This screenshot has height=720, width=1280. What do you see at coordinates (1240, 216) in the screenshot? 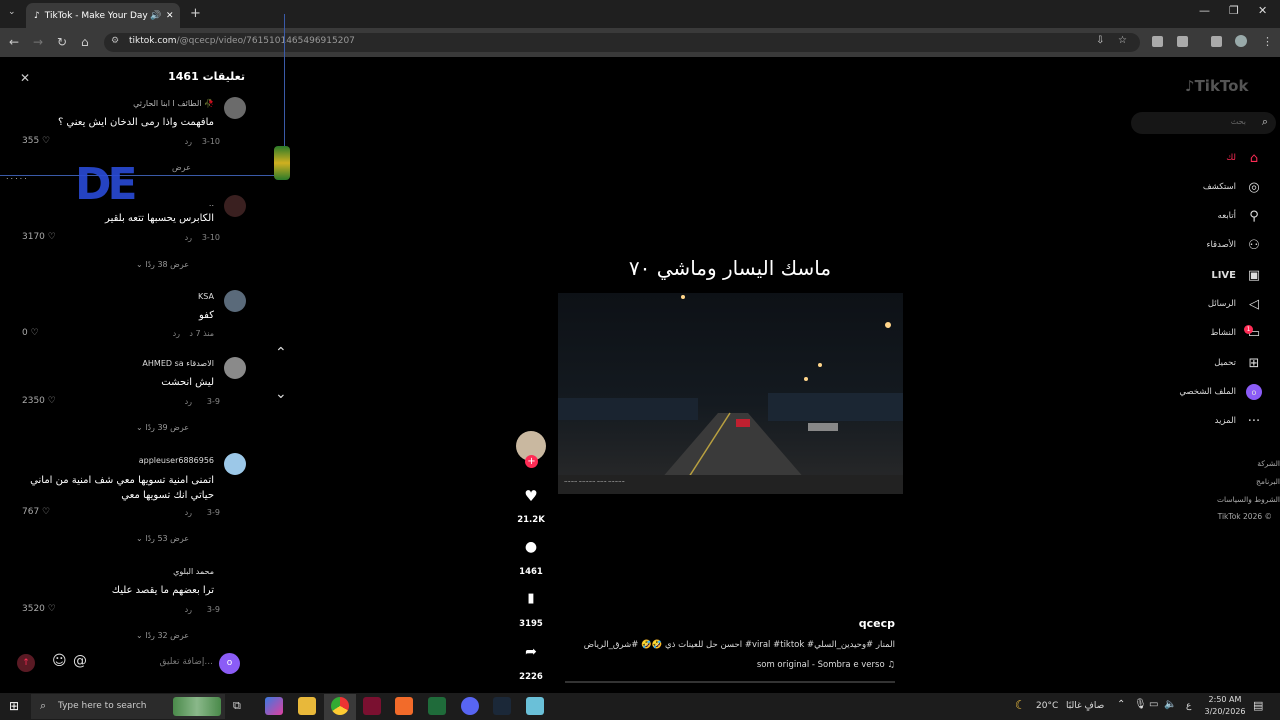
I see `sidebar-item-following: أتابعه ⚲` at bounding box center [1240, 216].